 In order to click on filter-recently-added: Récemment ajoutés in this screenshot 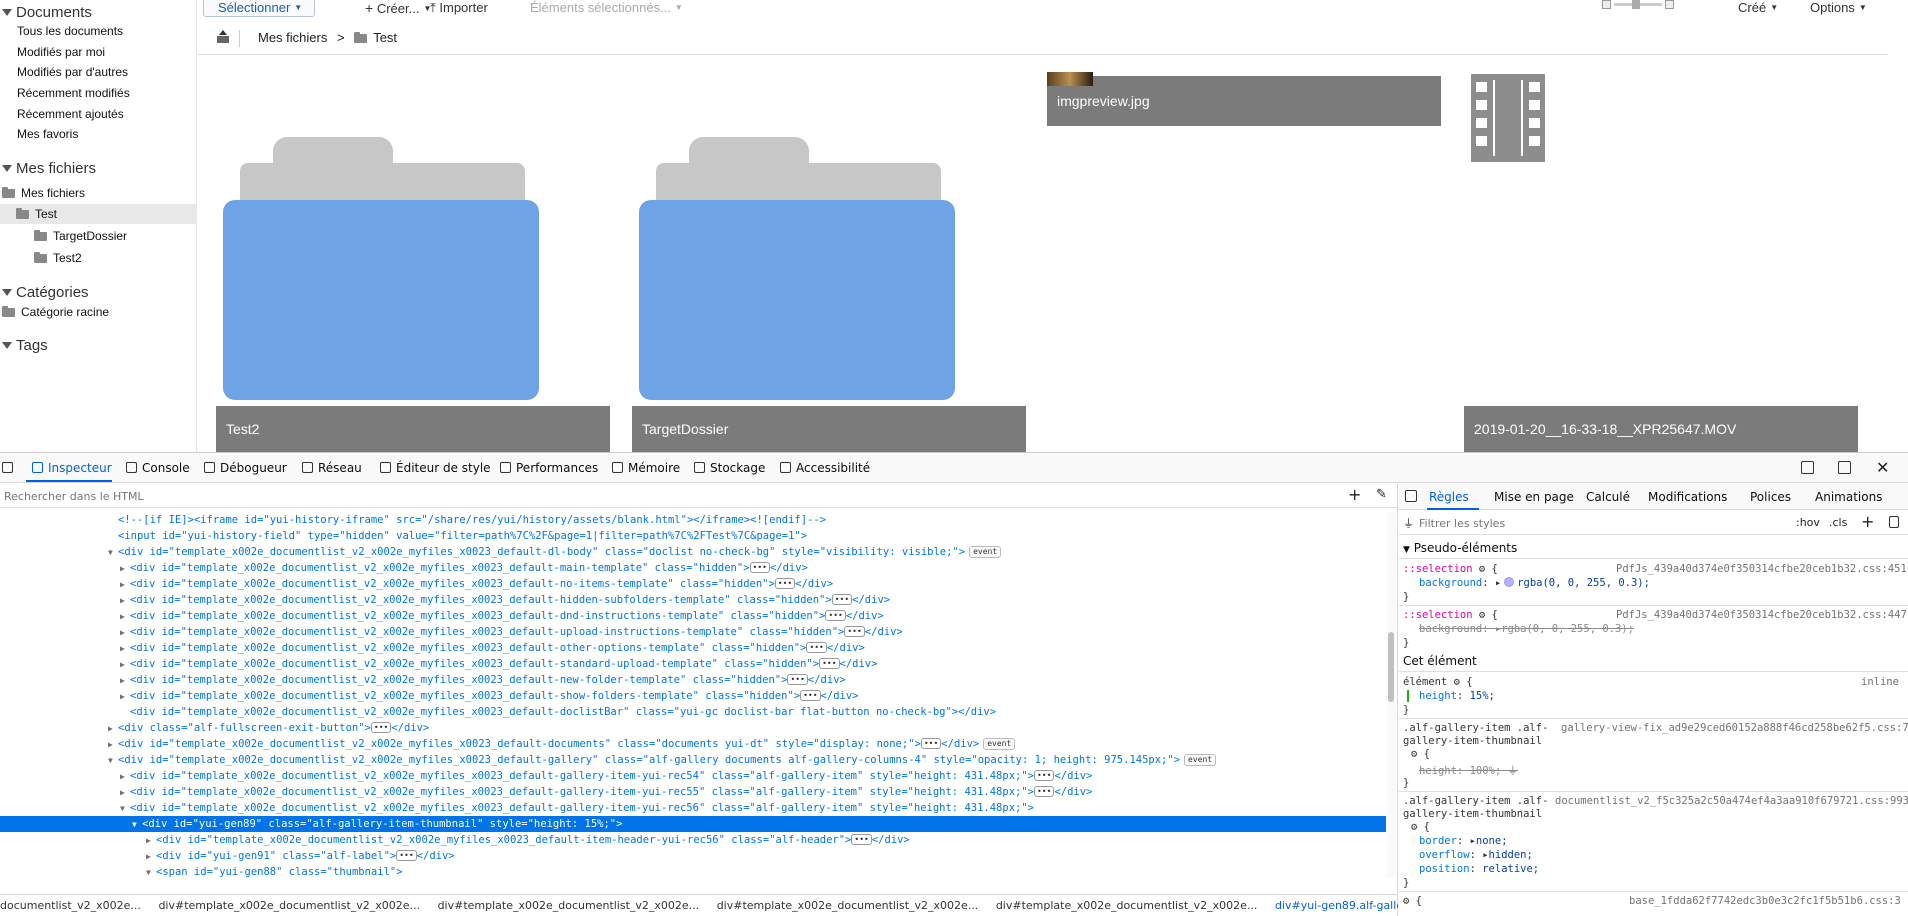, I will do `click(70, 114)`.